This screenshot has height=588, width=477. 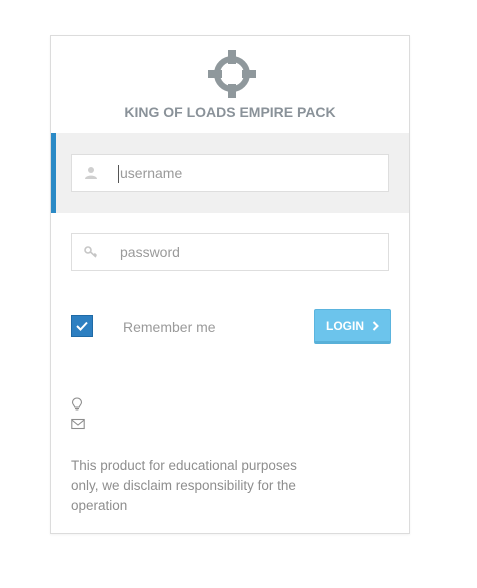 What do you see at coordinates (78, 424) in the screenshot?
I see `envelope-icon` at bounding box center [78, 424].